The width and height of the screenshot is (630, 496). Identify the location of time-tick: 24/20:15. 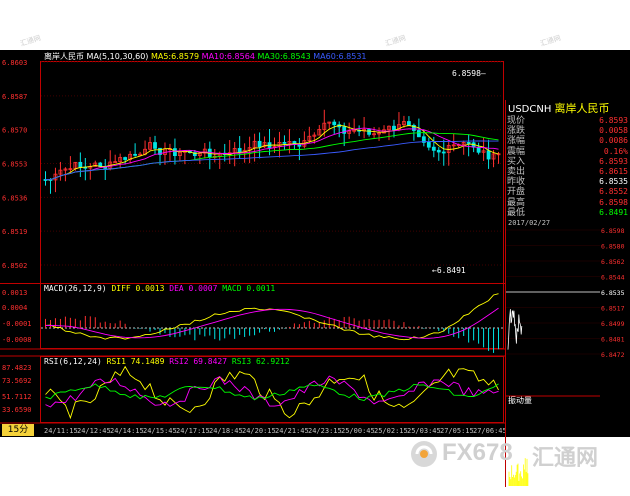
(259, 431).